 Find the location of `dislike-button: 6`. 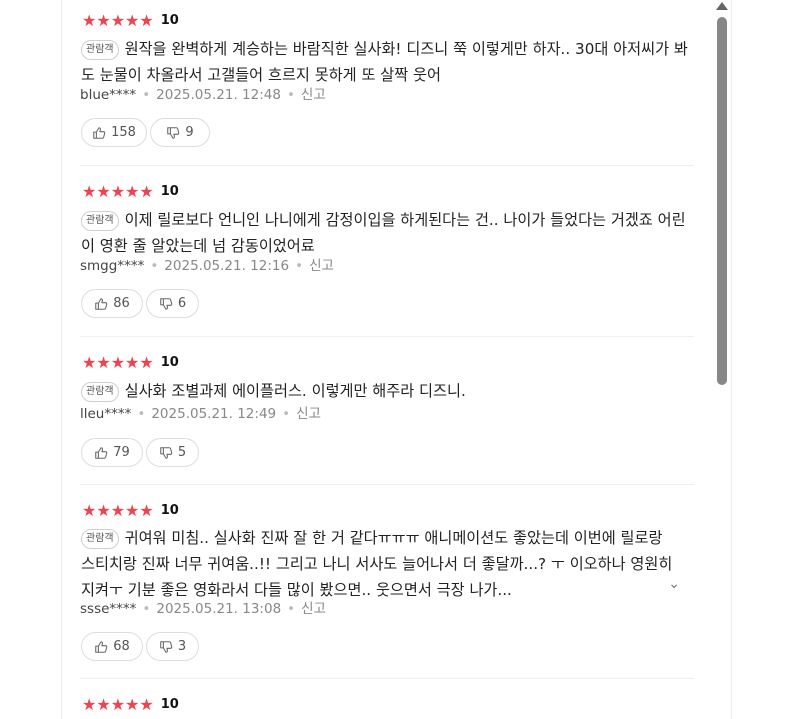

dislike-button: 6 is located at coordinates (172, 303).